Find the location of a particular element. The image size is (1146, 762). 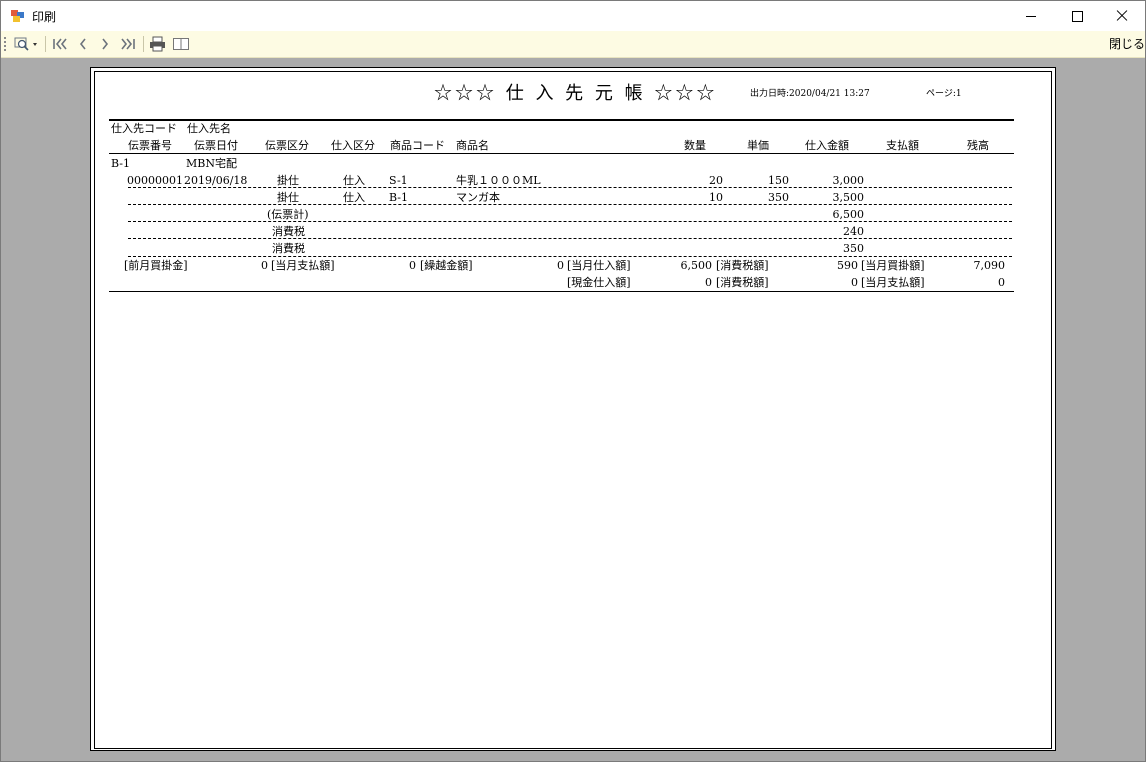

summary-label: [当月買掛額] is located at coordinates (893, 265).